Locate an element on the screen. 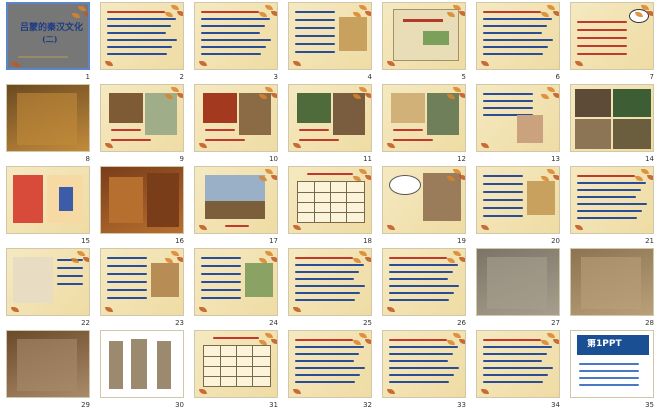  slide-thumbnail-cell: 24 is located at coordinates (239, 289).